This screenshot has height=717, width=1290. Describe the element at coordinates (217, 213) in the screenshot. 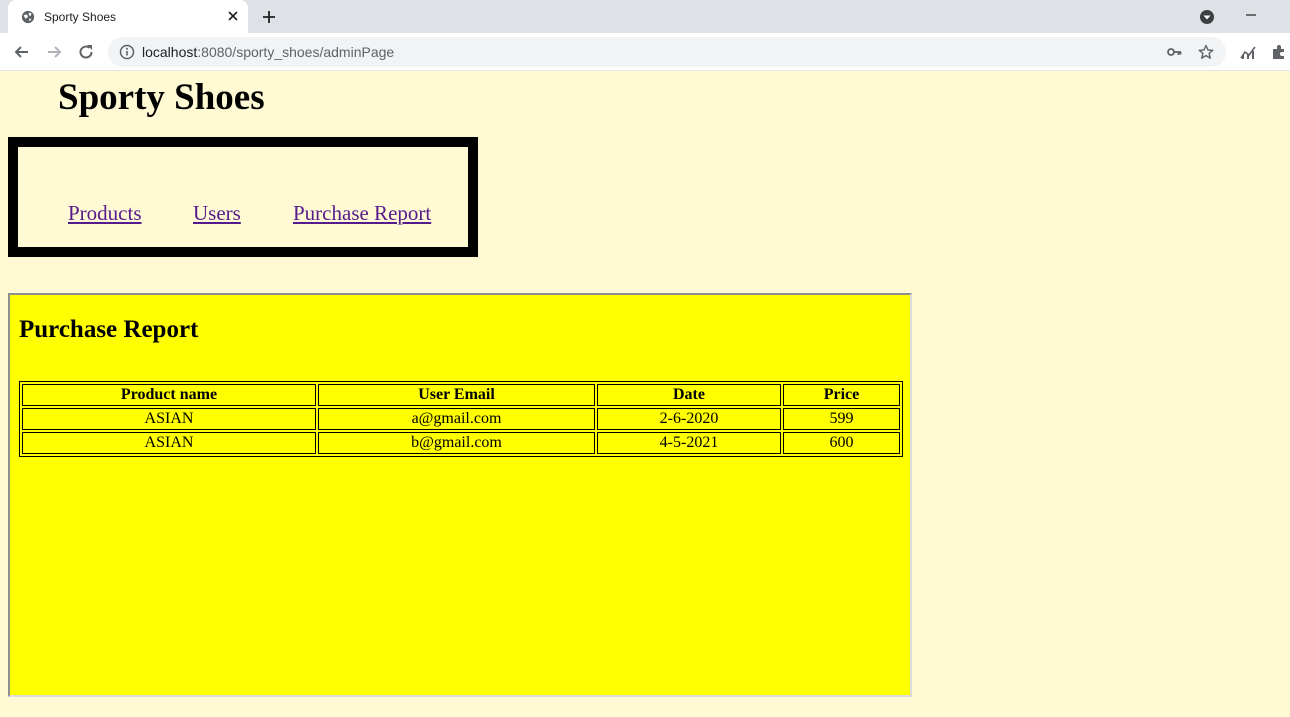

I see `nav-link-users: Users` at that location.